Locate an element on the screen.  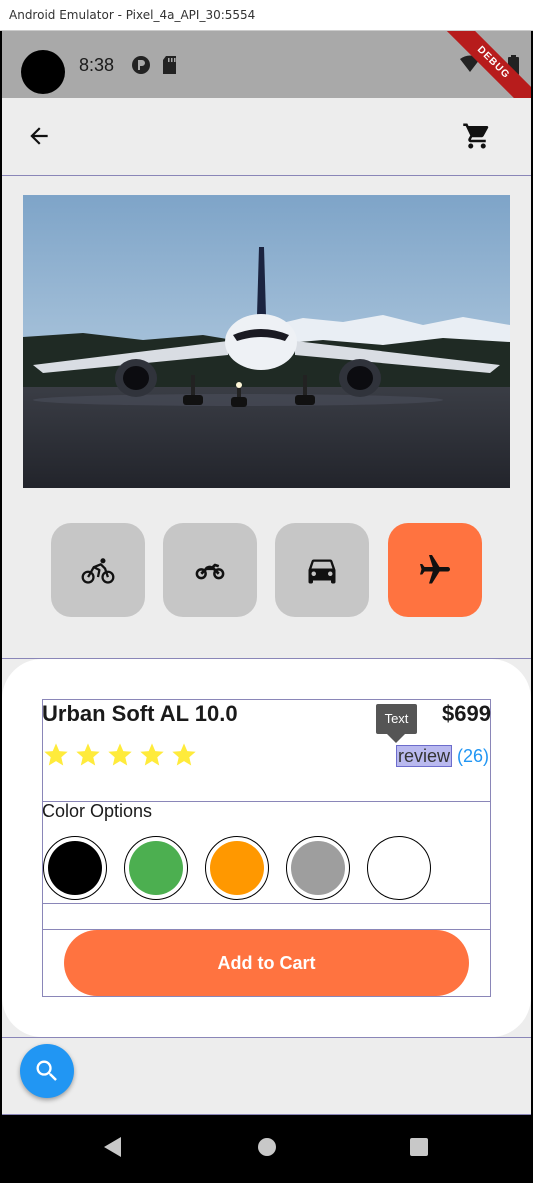
color-swatch-black is located at coordinates (75, 868).